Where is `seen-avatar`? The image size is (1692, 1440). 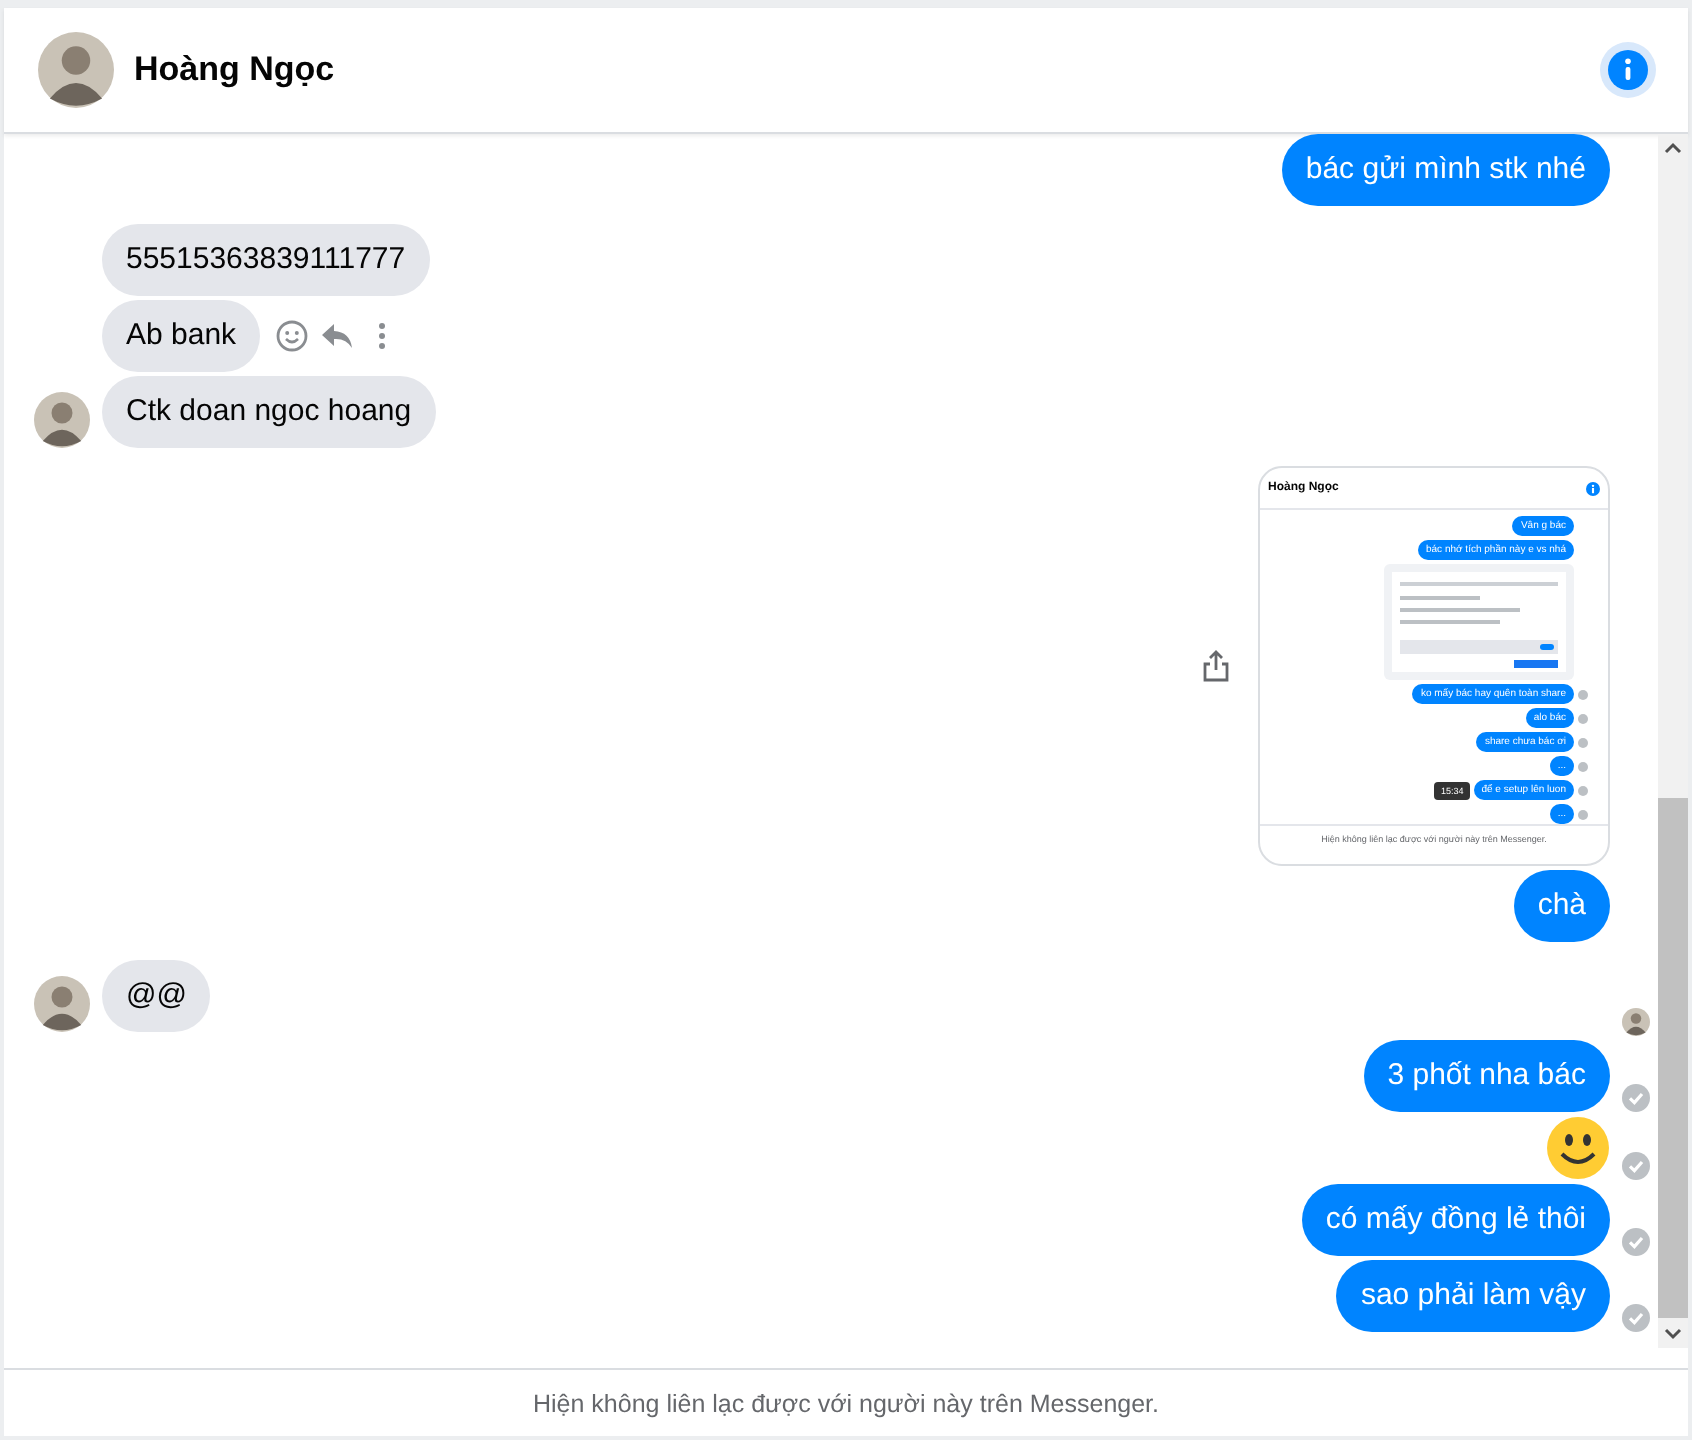
seen-avatar is located at coordinates (1636, 1022).